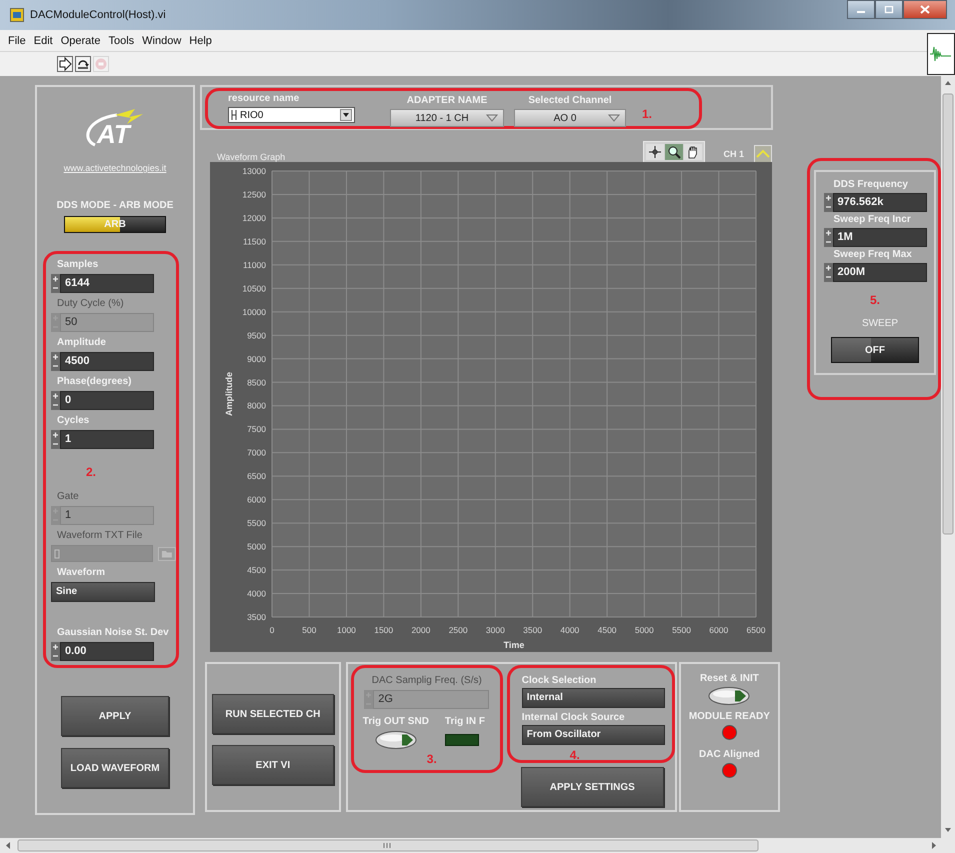 This screenshot has height=853, width=955. I want to click on logo: AT, so click(115, 130).